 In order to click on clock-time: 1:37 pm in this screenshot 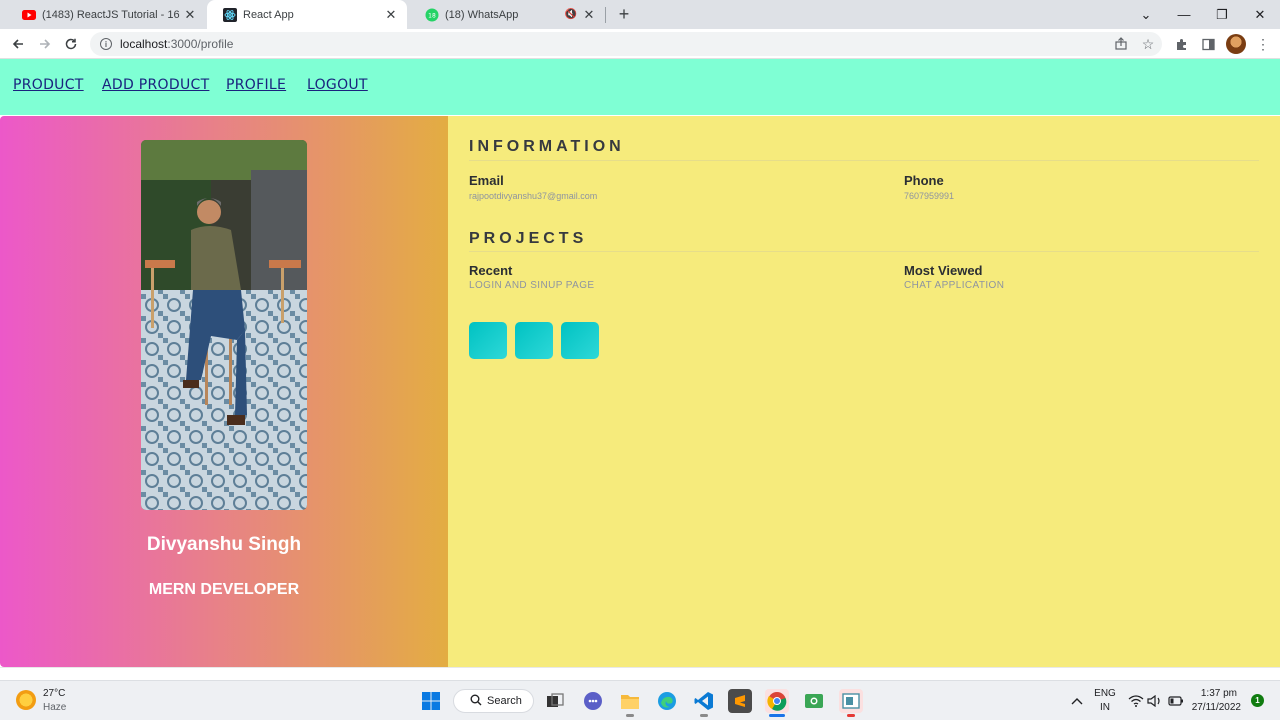, I will do `click(1215, 693)`.